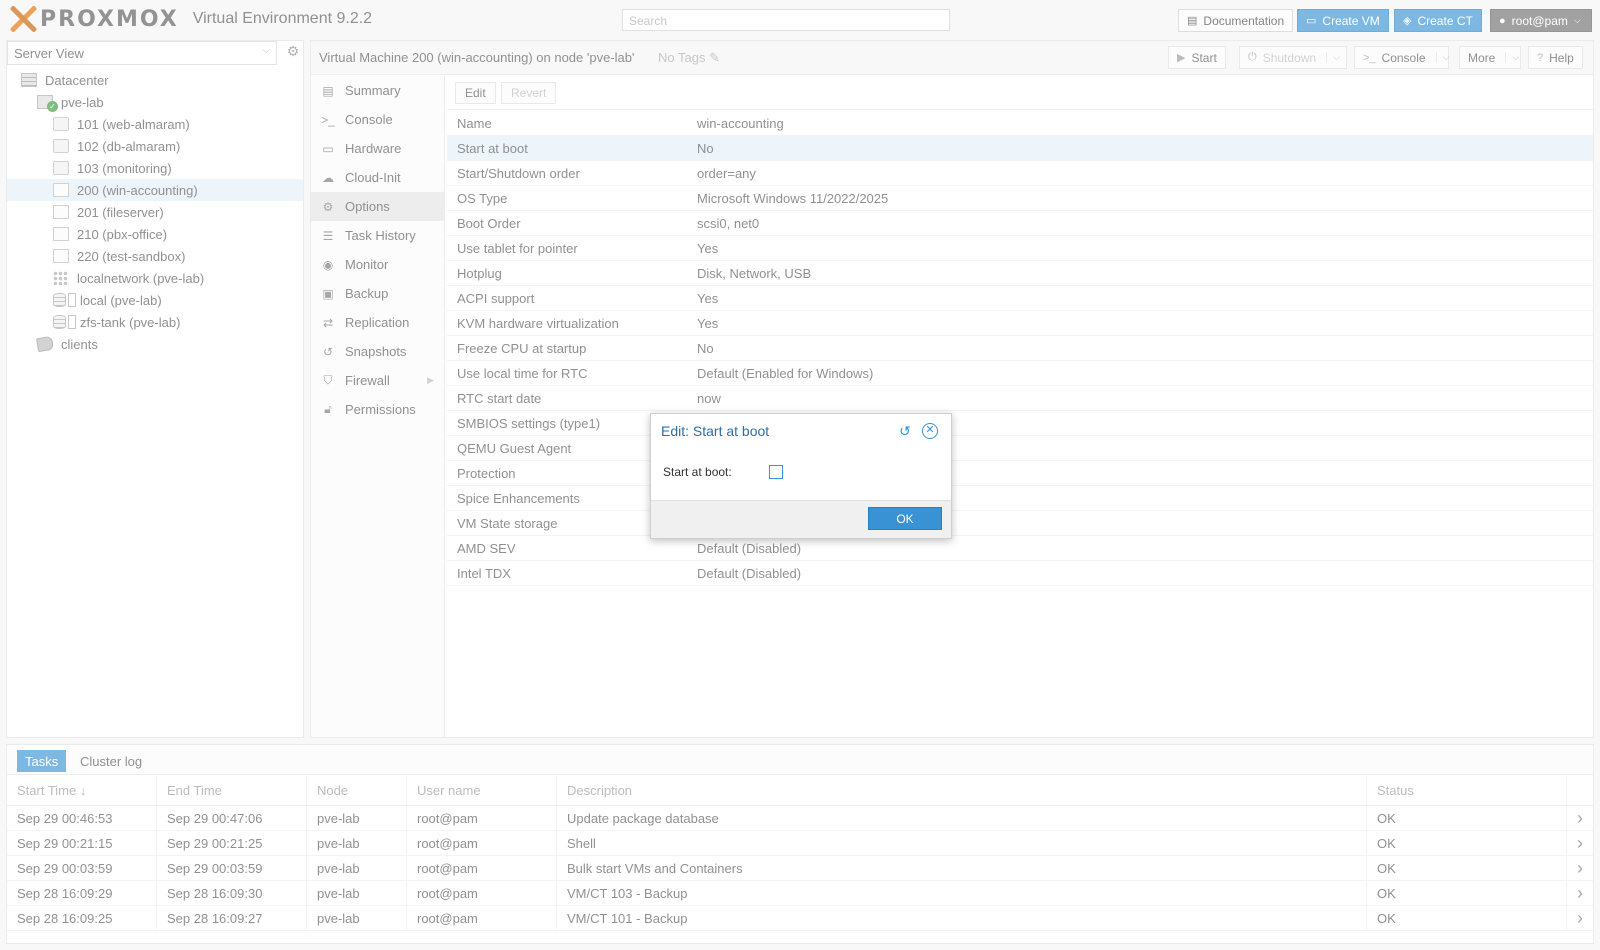 The image size is (1600, 950). Describe the element at coordinates (905, 431) in the screenshot. I see `reset-icon: ↺` at that location.